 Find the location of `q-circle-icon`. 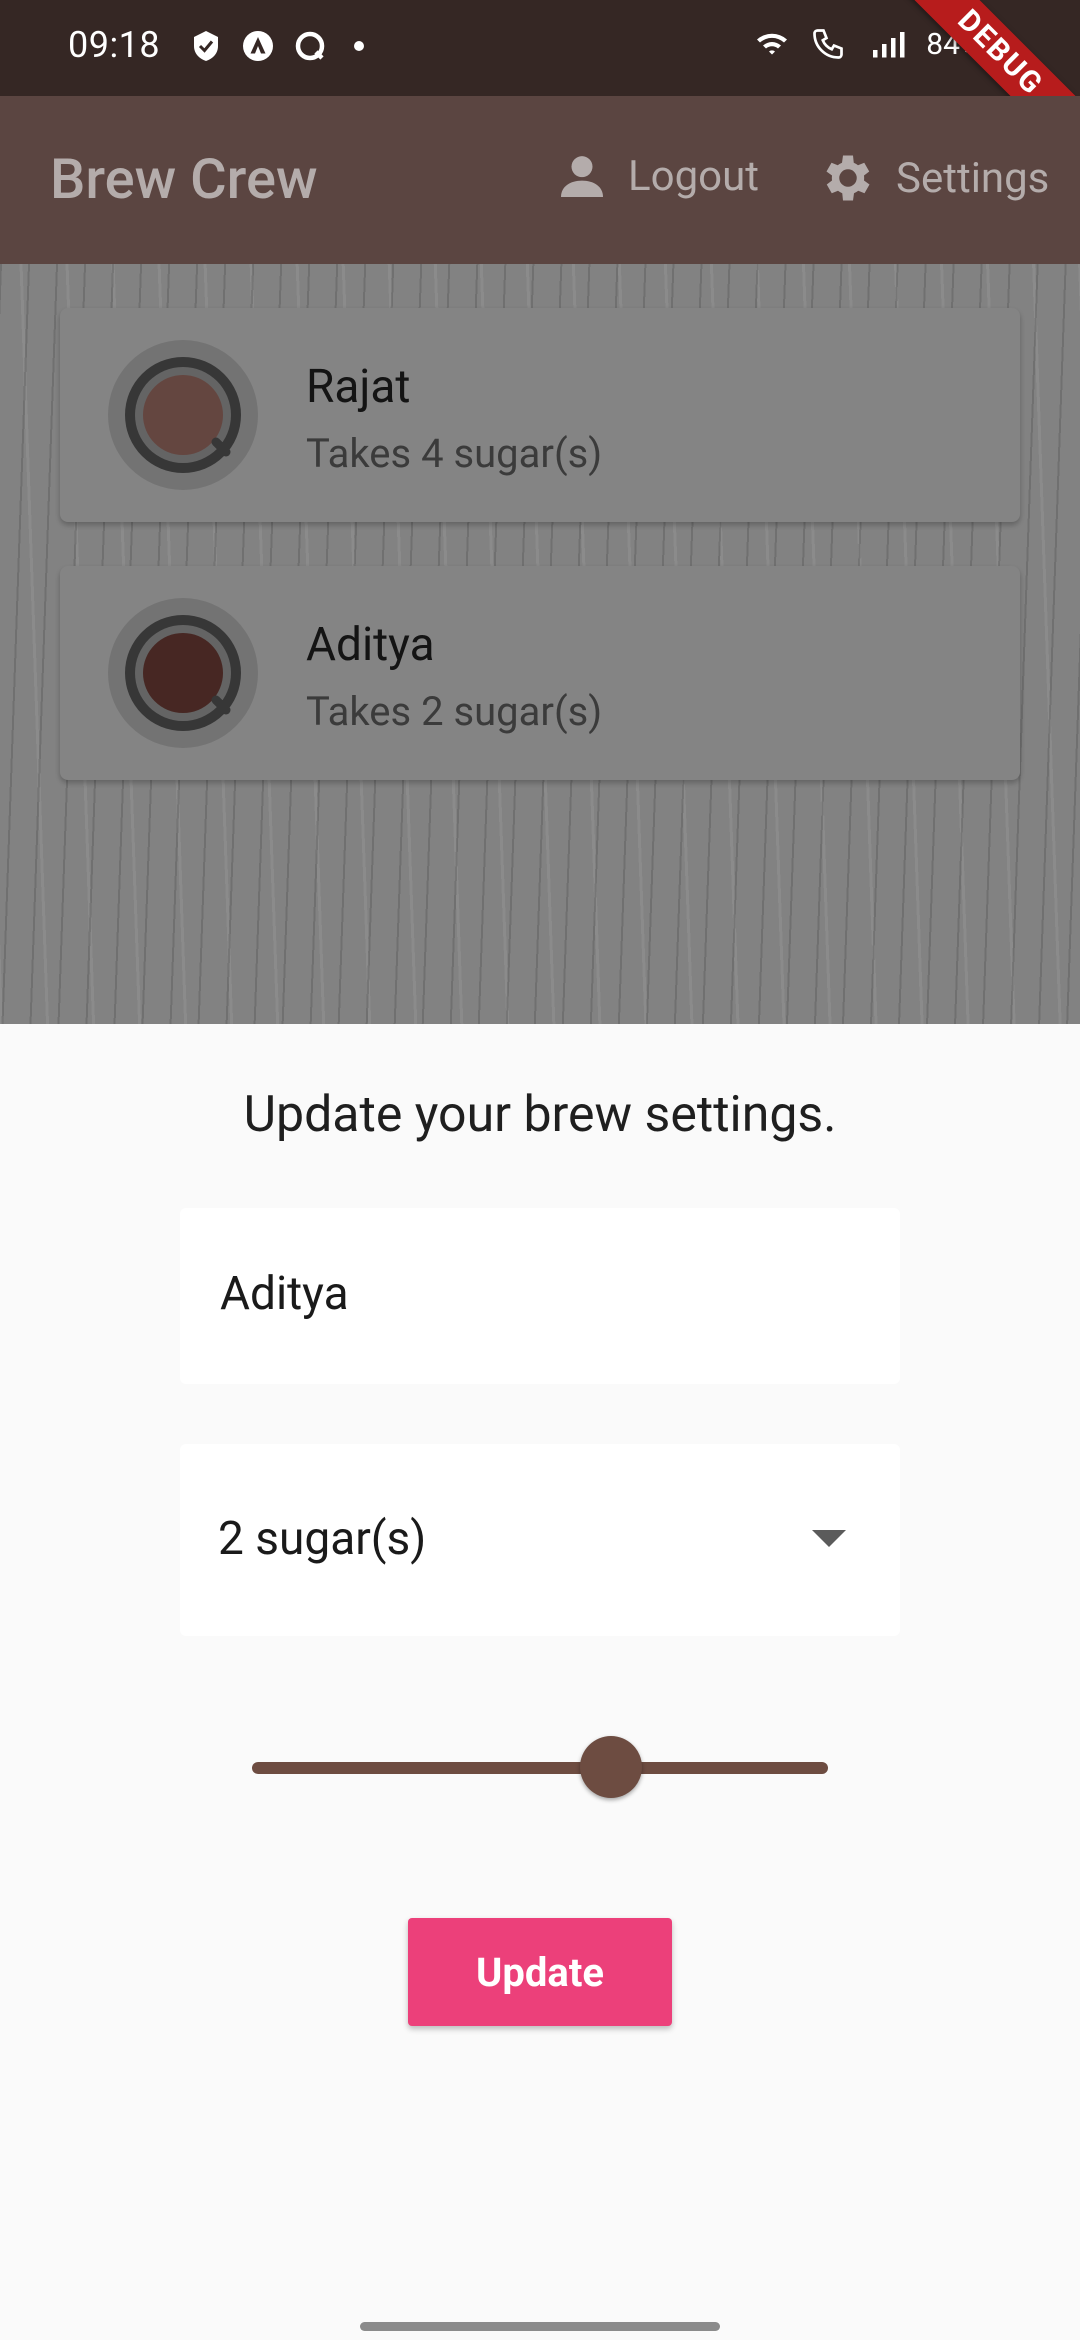

q-circle-icon is located at coordinates (310, 46).